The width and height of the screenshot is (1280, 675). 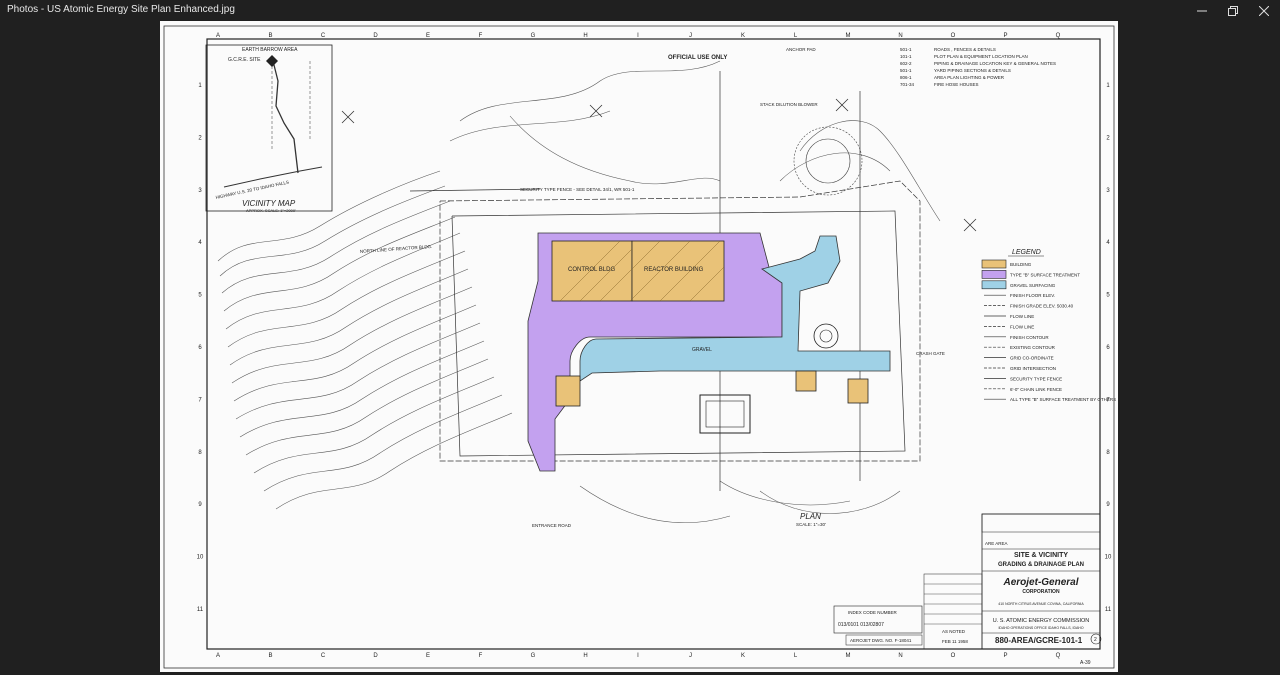 I want to click on vicinity-highway-label: HIGHWAY U.S. 20 TO IDAHO FALLS, so click(x=252, y=190).